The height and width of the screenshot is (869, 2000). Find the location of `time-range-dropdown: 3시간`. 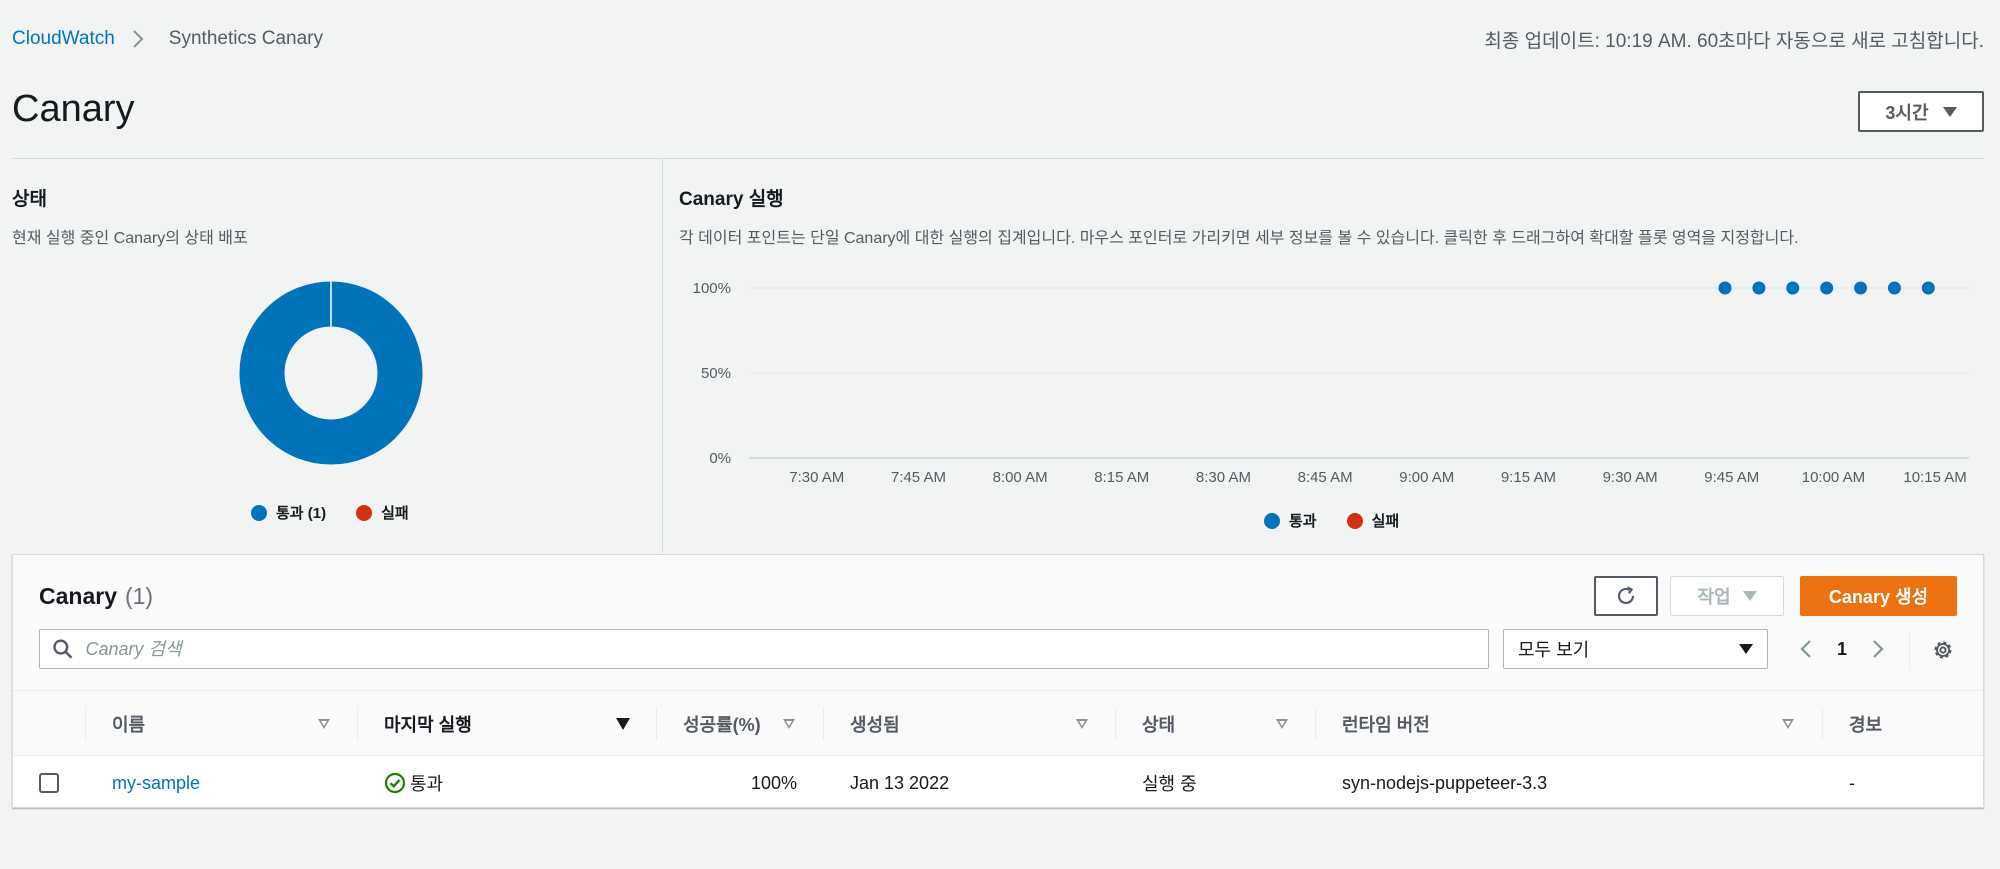

time-range-dropdown: 3시간 is located at coordinates (1921, 111).